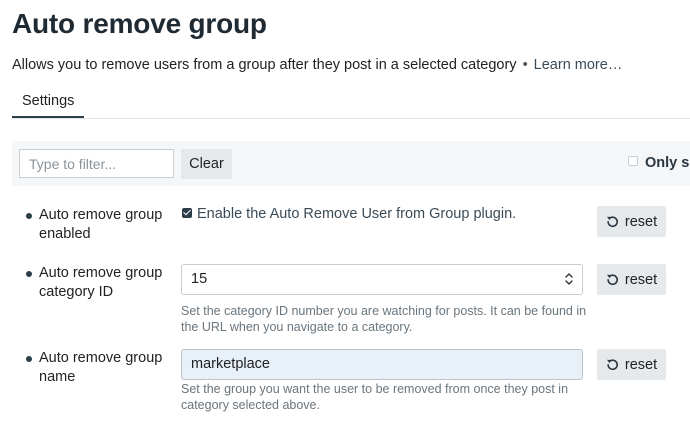  I want to click on setting-label: Auto remove group enabled, so click(101, 224).